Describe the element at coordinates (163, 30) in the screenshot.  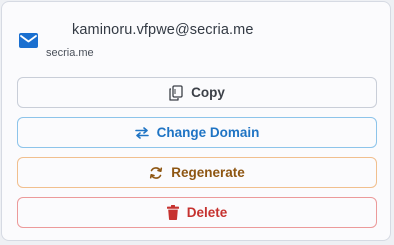
I see `email-address: kaminoru.vfpwe@secria.me` at that location.